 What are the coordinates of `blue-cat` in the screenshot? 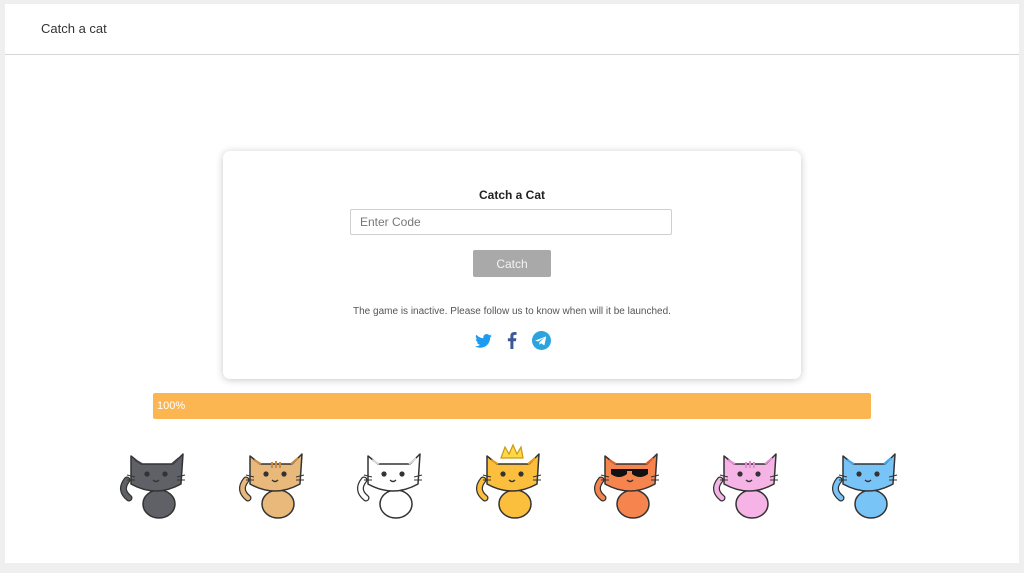 It's located at (867, 482).